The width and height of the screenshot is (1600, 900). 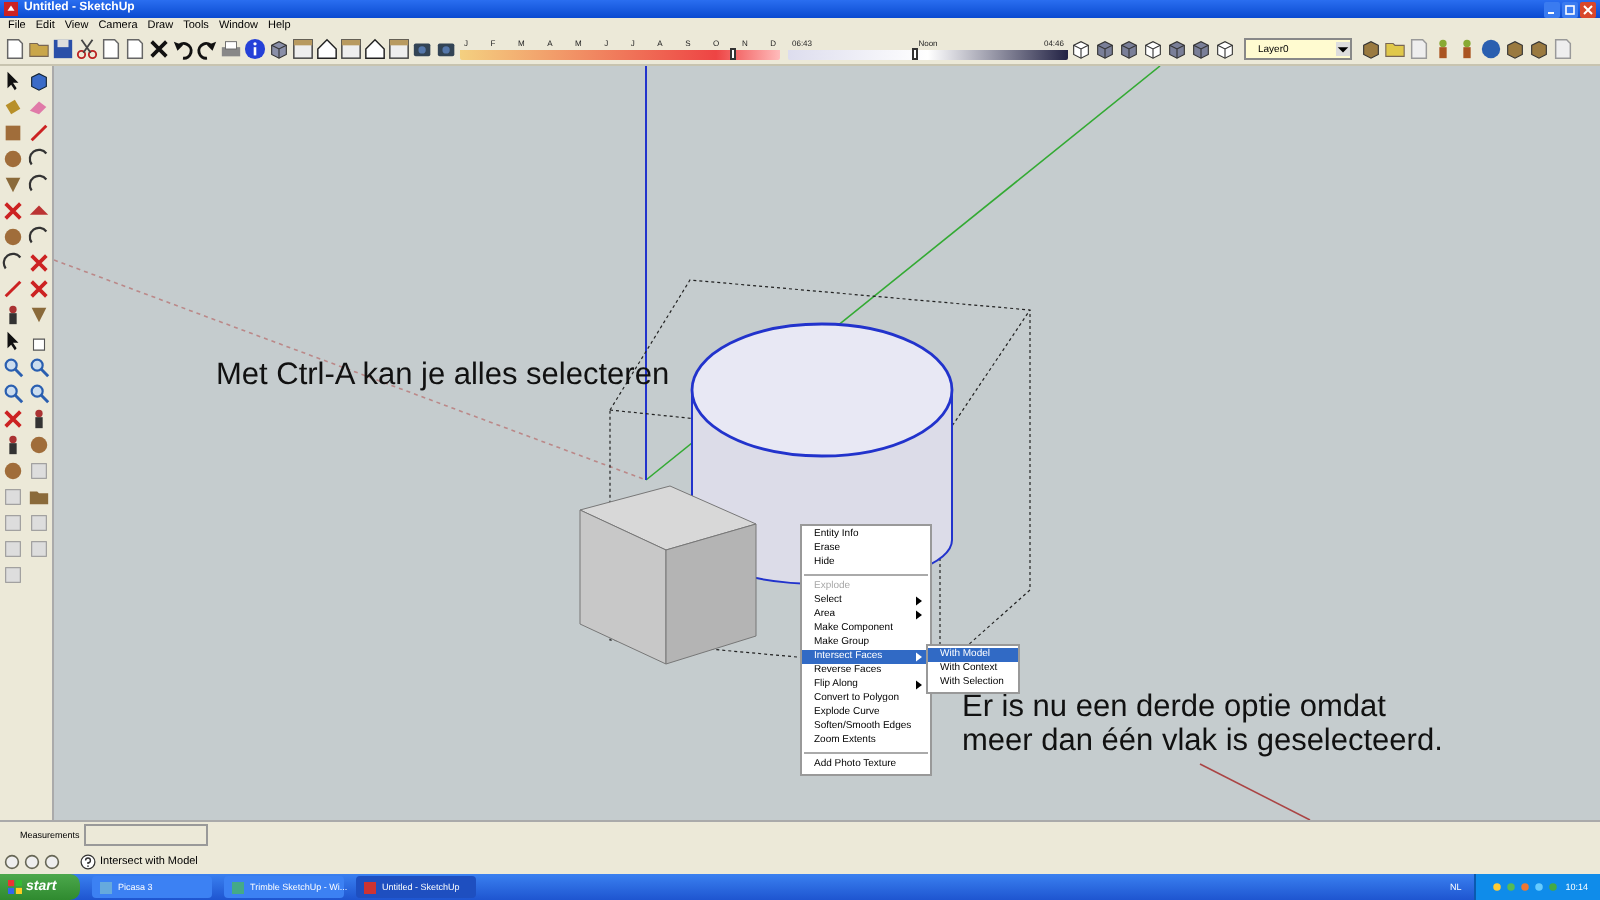 I want to click on cross-icon, so click(x=159, y=49).